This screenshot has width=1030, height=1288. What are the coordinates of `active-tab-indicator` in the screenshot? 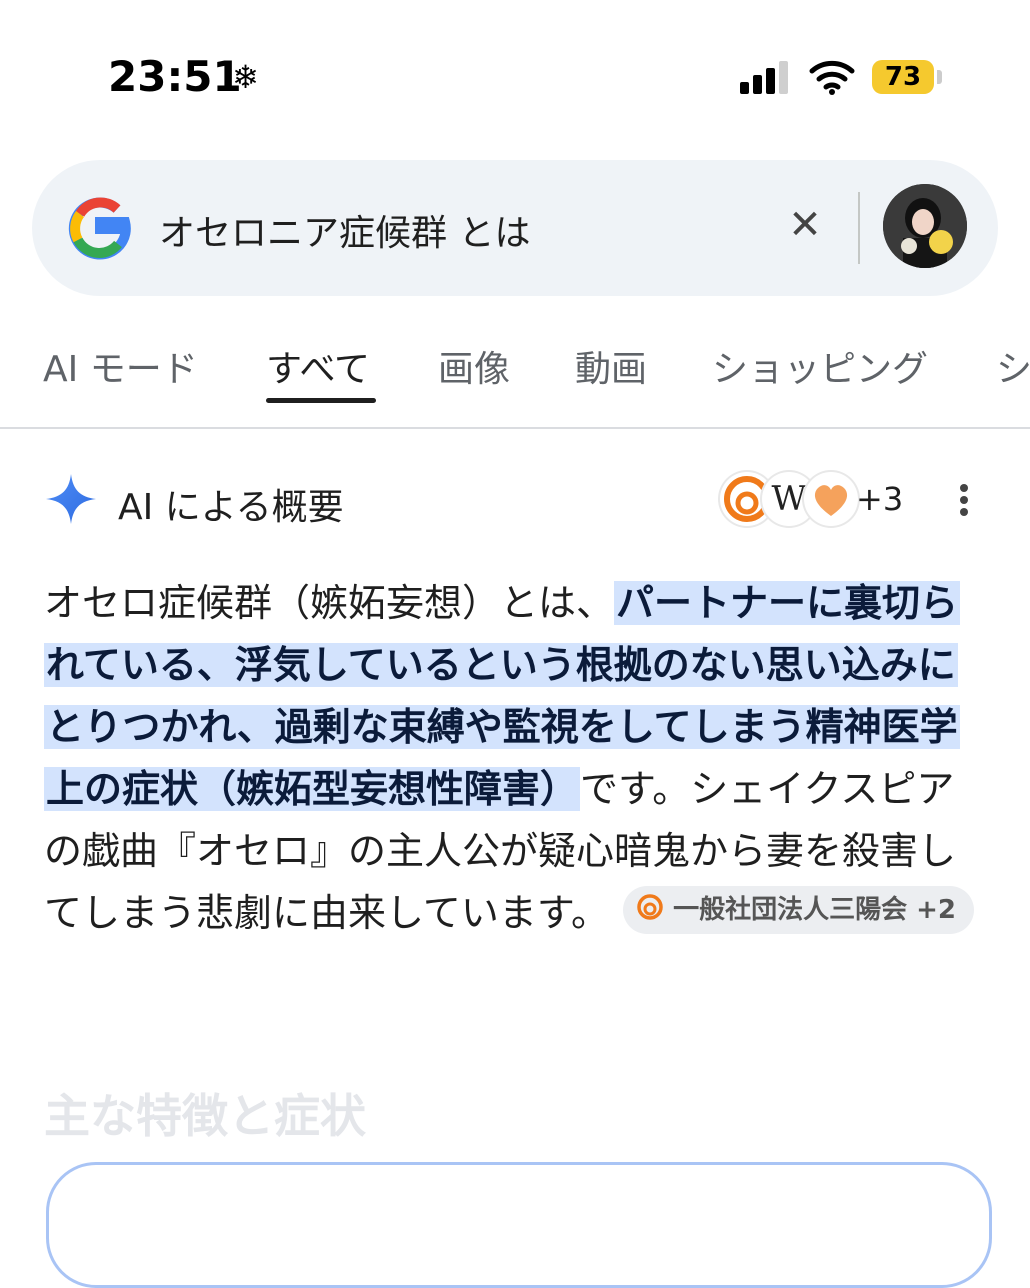 It's located at (321, 400).